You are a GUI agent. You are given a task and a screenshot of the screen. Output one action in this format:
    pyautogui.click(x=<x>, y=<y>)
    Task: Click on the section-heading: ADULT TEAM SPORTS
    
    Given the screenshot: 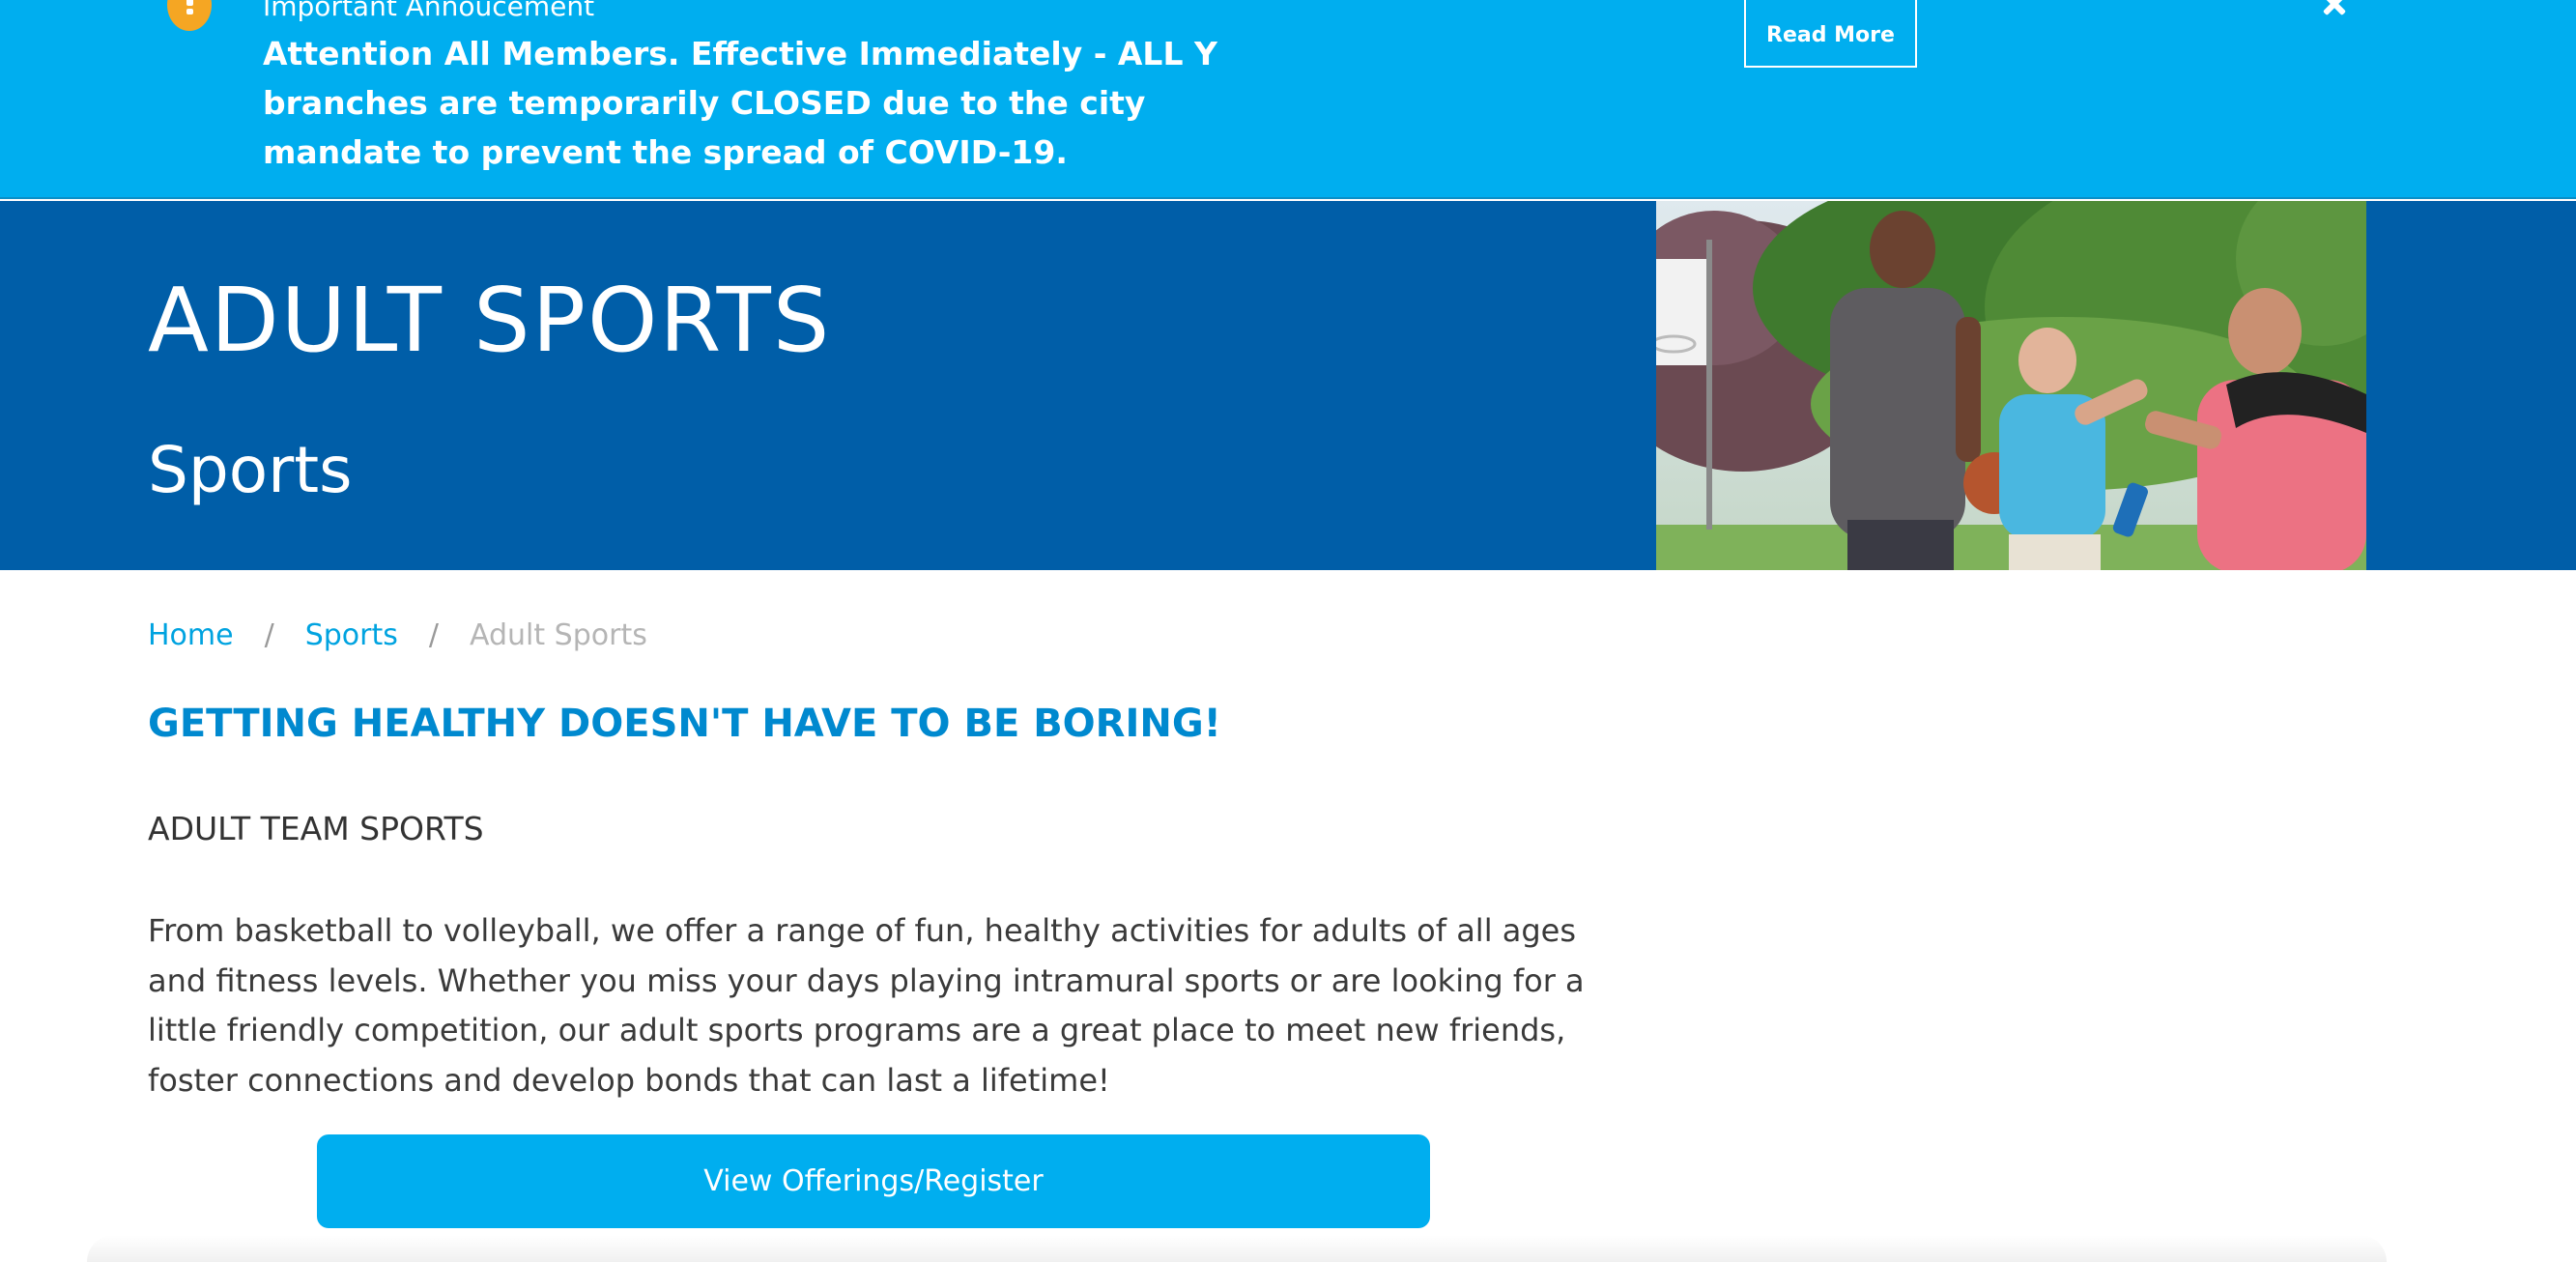 What is the action you would take?
    pyautogui.click(x=316, y=828)
    